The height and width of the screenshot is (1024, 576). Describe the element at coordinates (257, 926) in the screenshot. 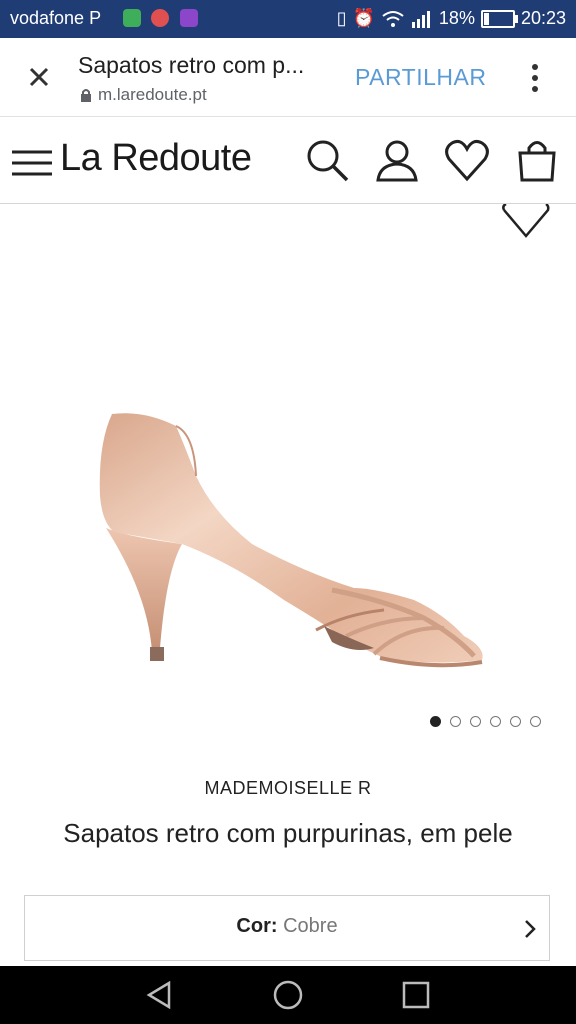

I see `color-label: Cor:` at that location.